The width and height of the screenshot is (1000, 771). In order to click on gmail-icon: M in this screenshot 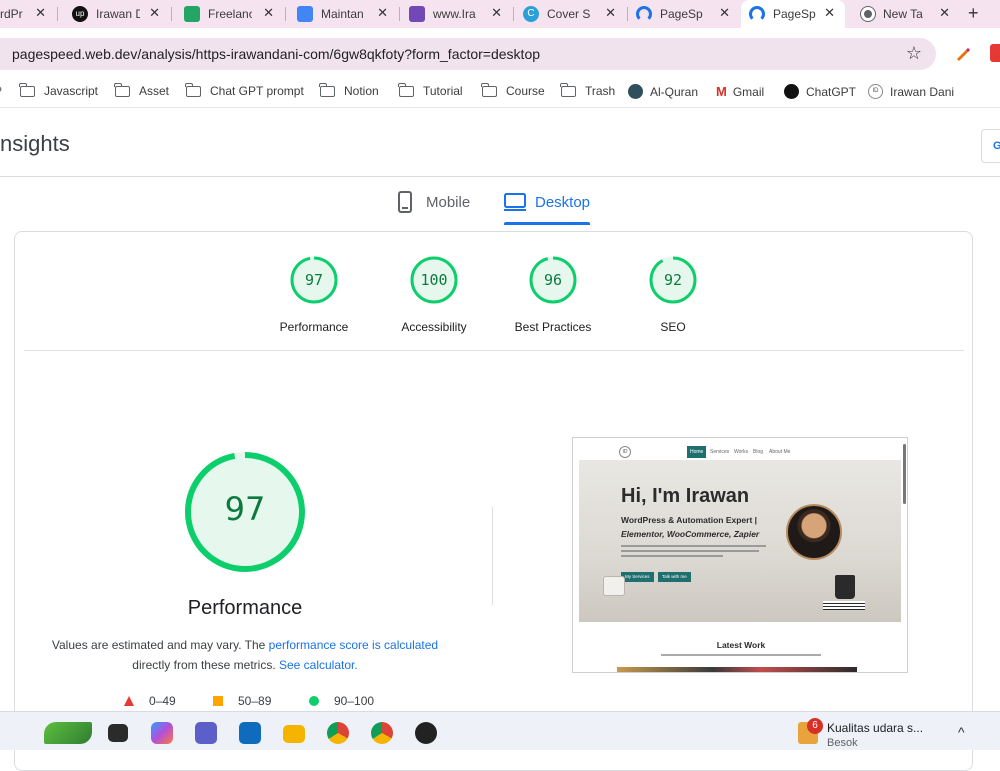, I will do `click(721, 91)`.